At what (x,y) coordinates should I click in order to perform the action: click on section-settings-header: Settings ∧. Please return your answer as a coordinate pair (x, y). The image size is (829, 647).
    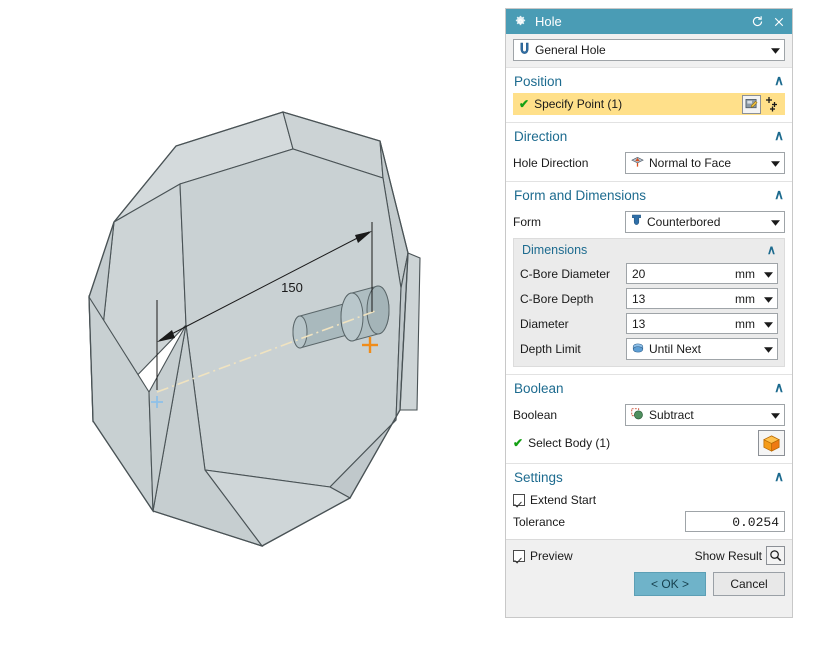
    Looking at the image, I should click on (649, 476).